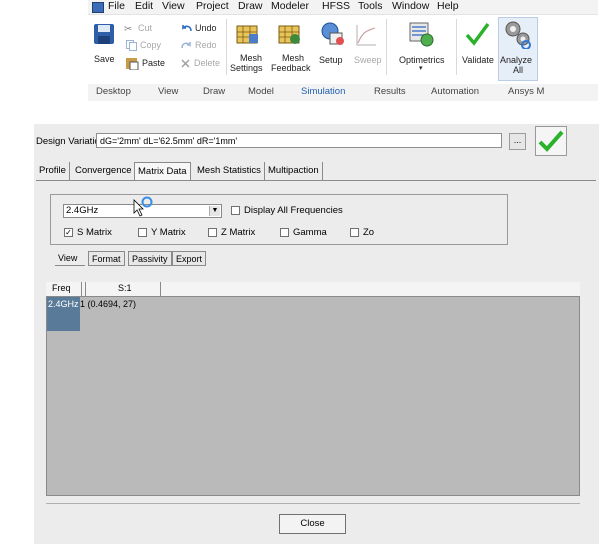 This screenshot has width=607, height=544. What do you see at coordinates (331, 60) in the screenshot?
I see `setup-button: Setup` at bounding box center [331, 60].